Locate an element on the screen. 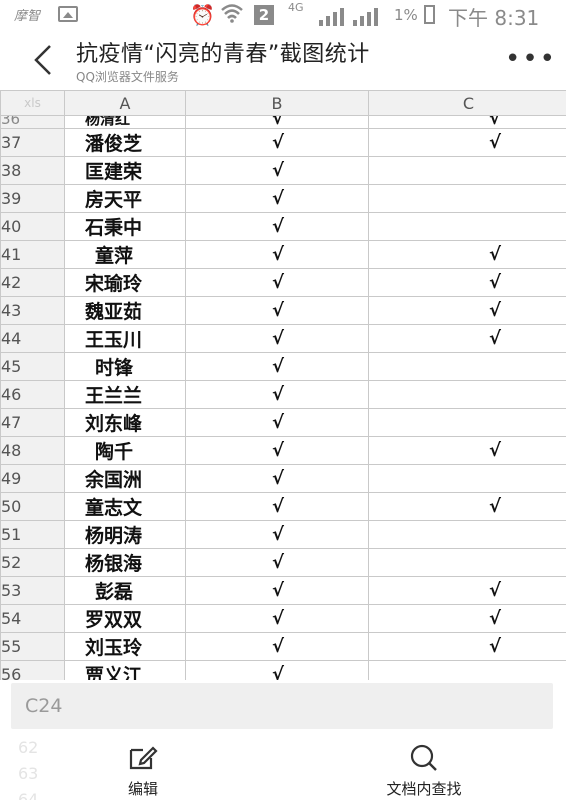  table-row: 37 潘俊芝 √ √ is located at coordinates (283, 142).